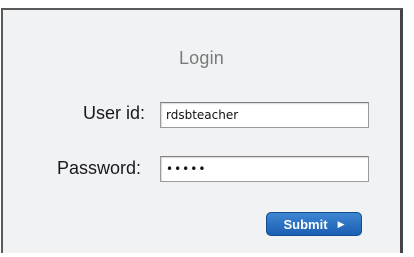 Image resolution: width=414 pixels, height=257 pixels. What do you see at coordinates (114, 113) in the screenshot?
I see `user-id-label: User id:` at bounding box center [114, 113].